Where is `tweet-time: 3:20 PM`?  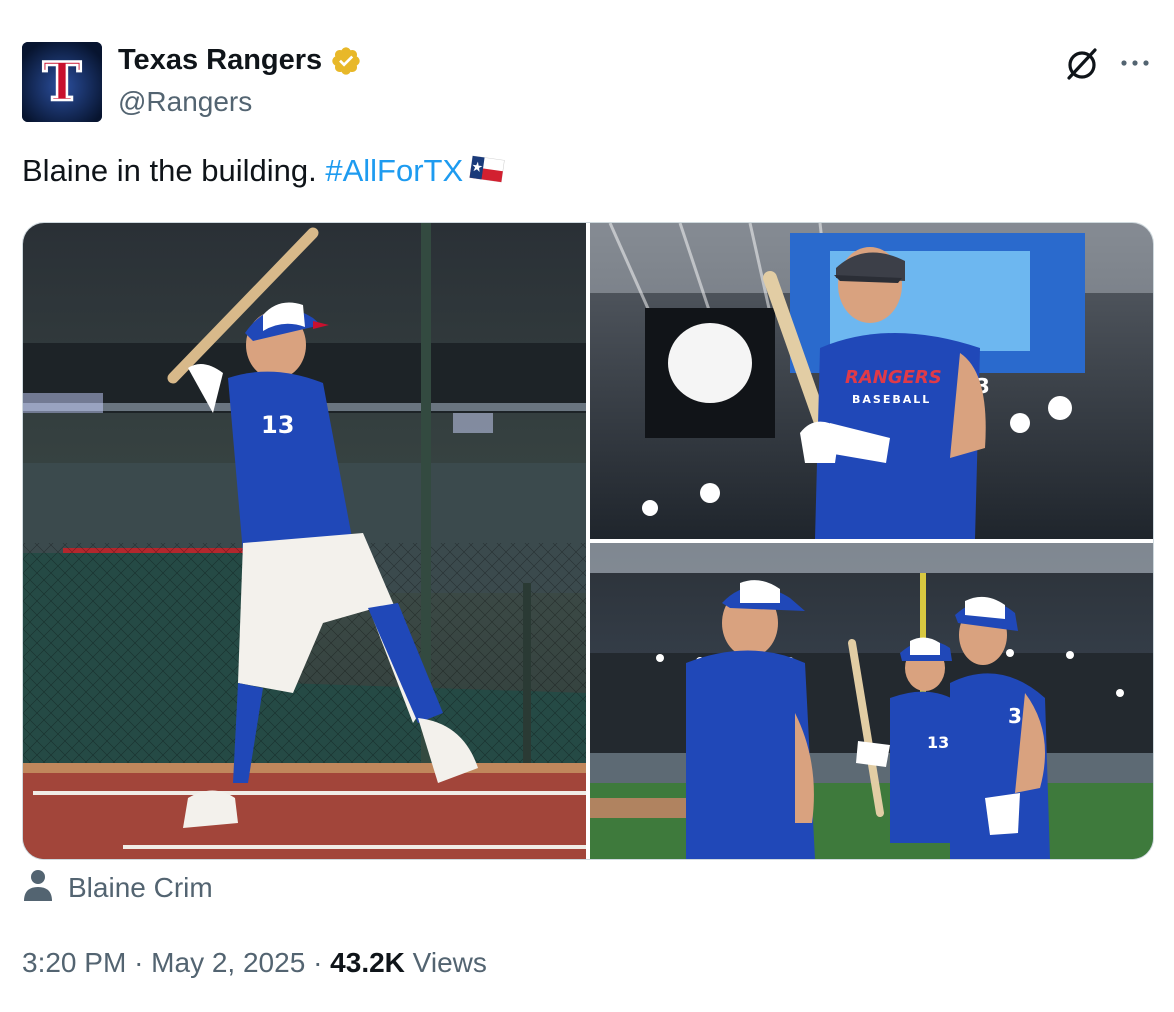 tweet-time: 3:20 PM is located at coordinates (74, 962).